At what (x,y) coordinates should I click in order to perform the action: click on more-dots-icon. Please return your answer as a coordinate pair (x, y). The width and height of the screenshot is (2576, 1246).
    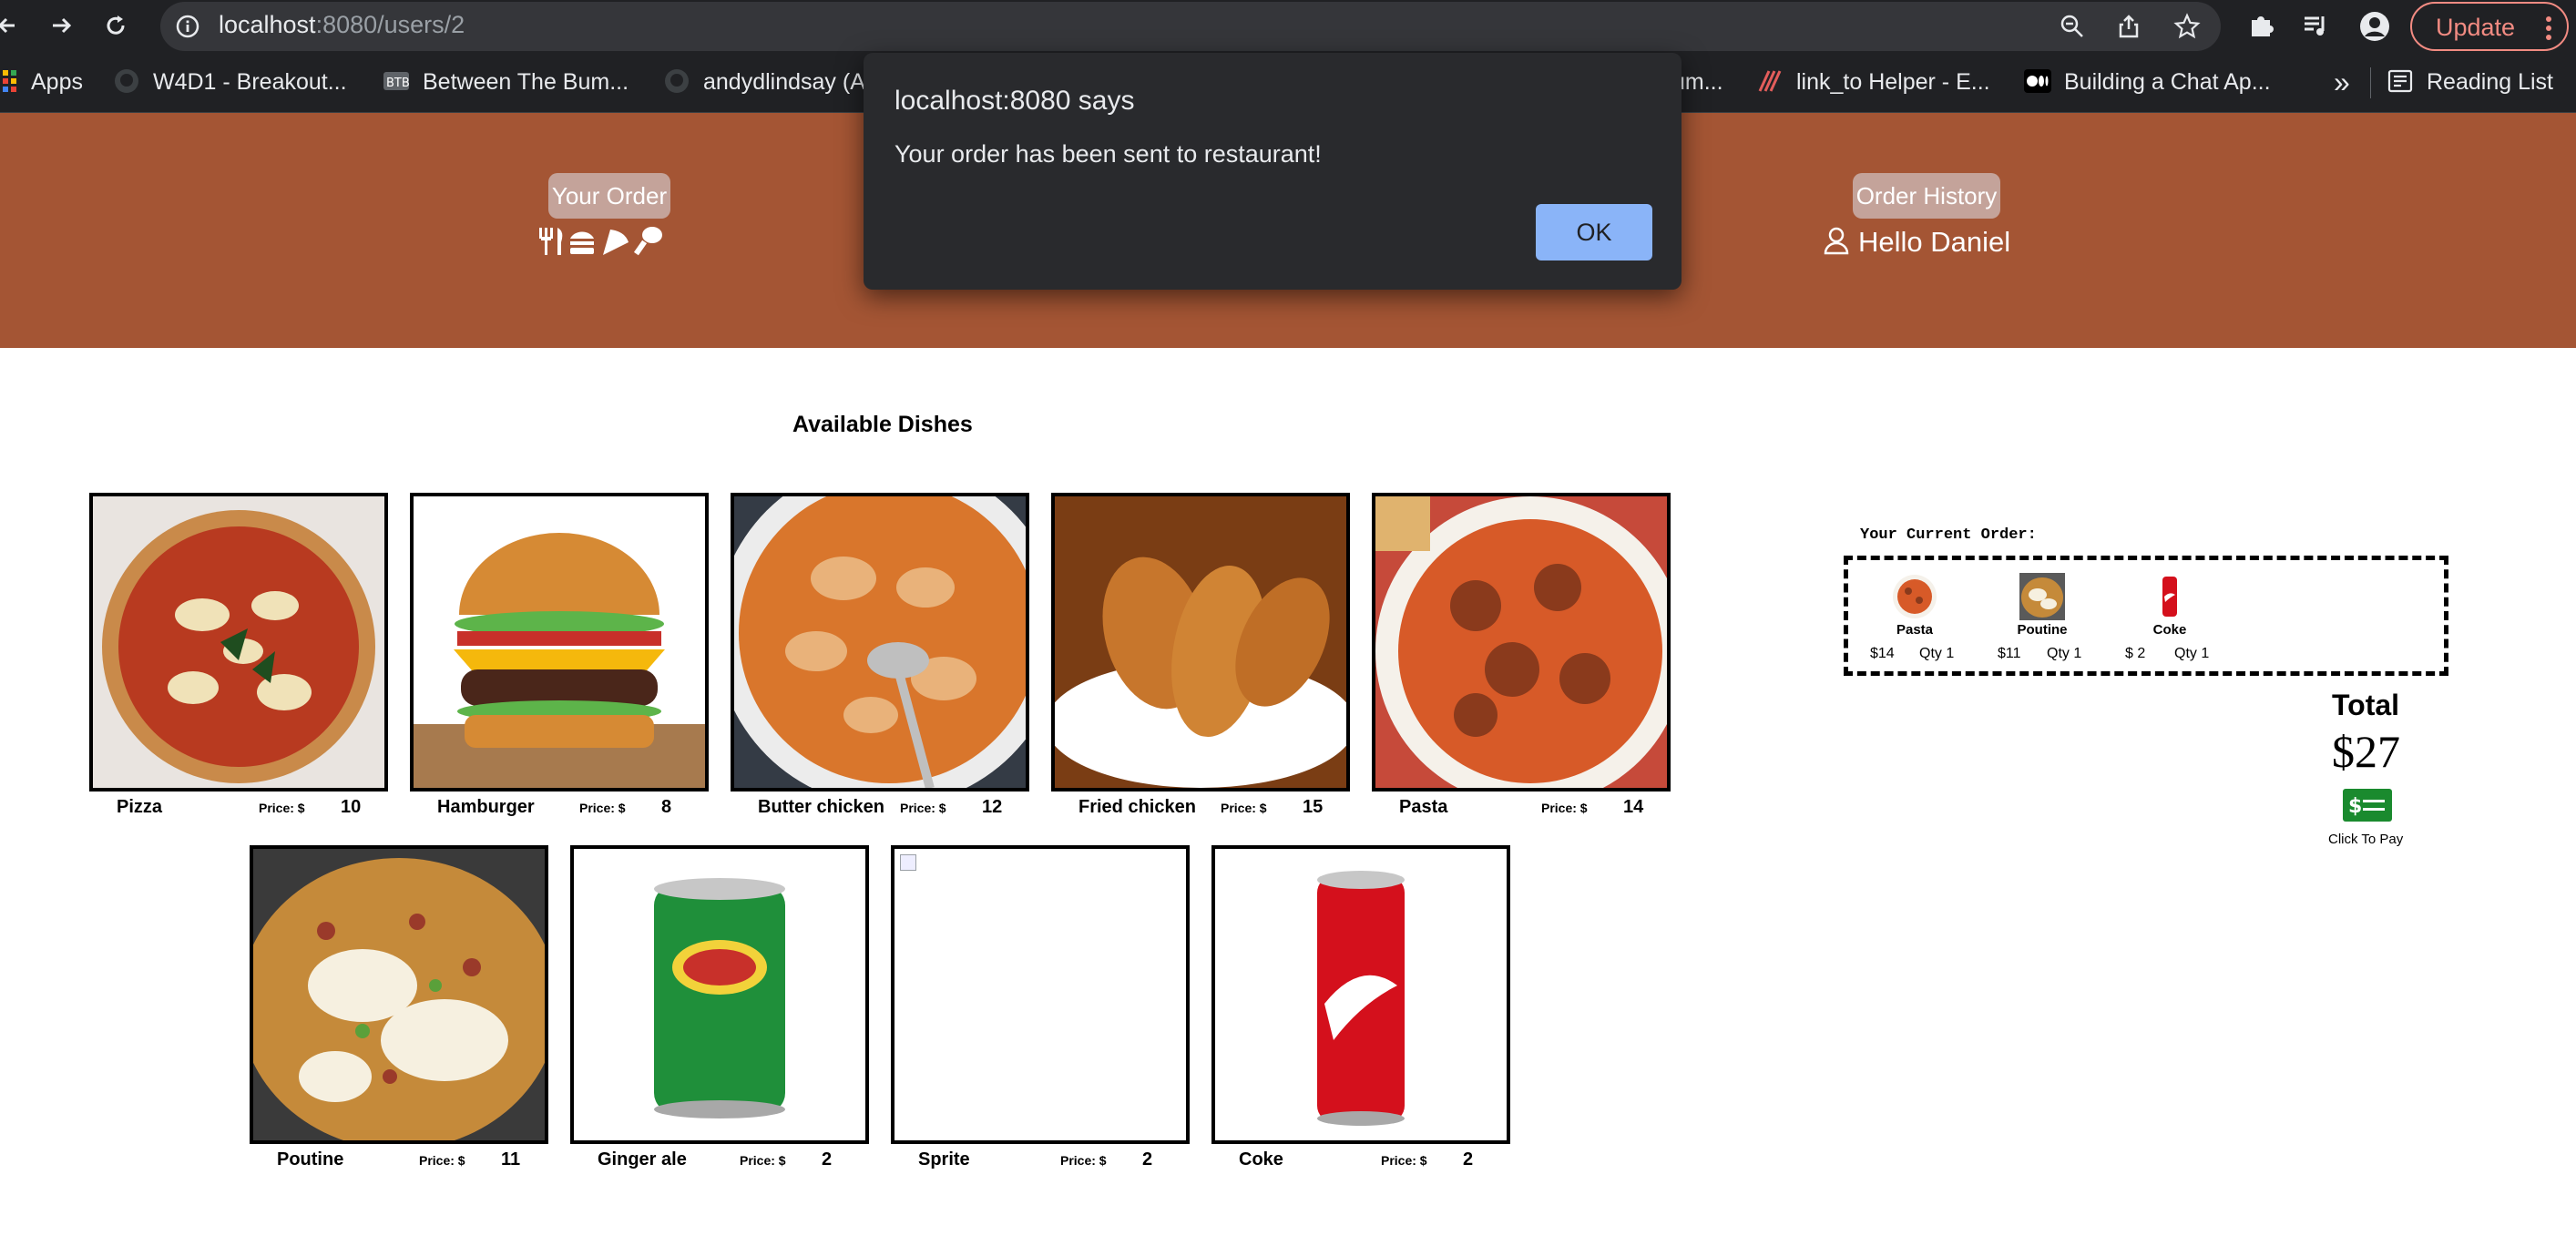
    Looking at the image, I should click on (2548, 28).